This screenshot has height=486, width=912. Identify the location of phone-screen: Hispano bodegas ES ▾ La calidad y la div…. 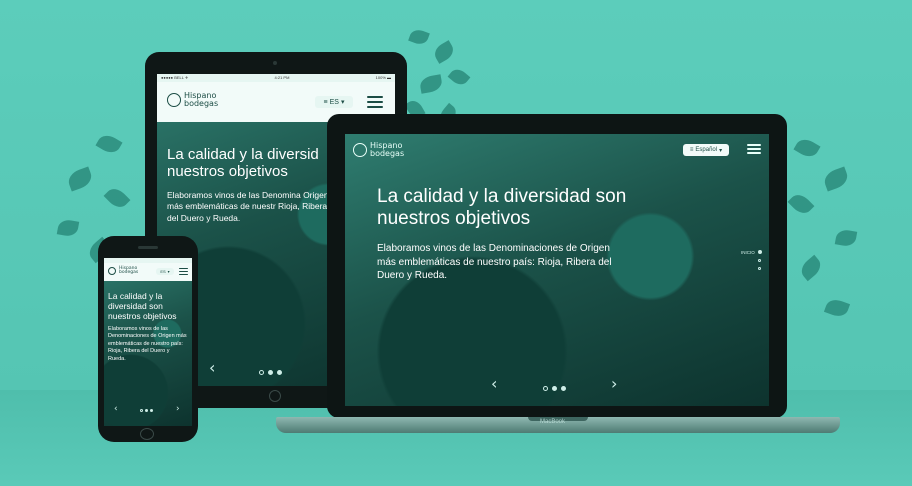
(148, 342).